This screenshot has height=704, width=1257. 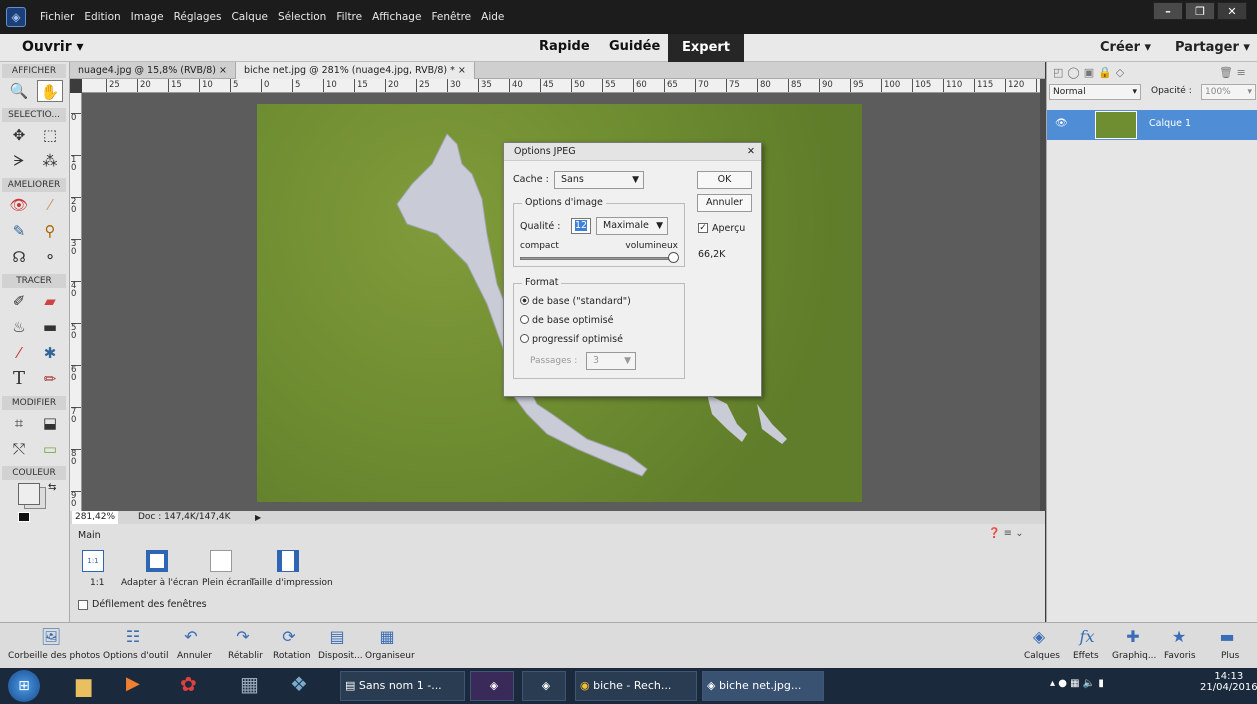 What do you see at coordinates (24, 517) in the screenshot?
I see `default-colors-icon` at bounding box center [24, 517].